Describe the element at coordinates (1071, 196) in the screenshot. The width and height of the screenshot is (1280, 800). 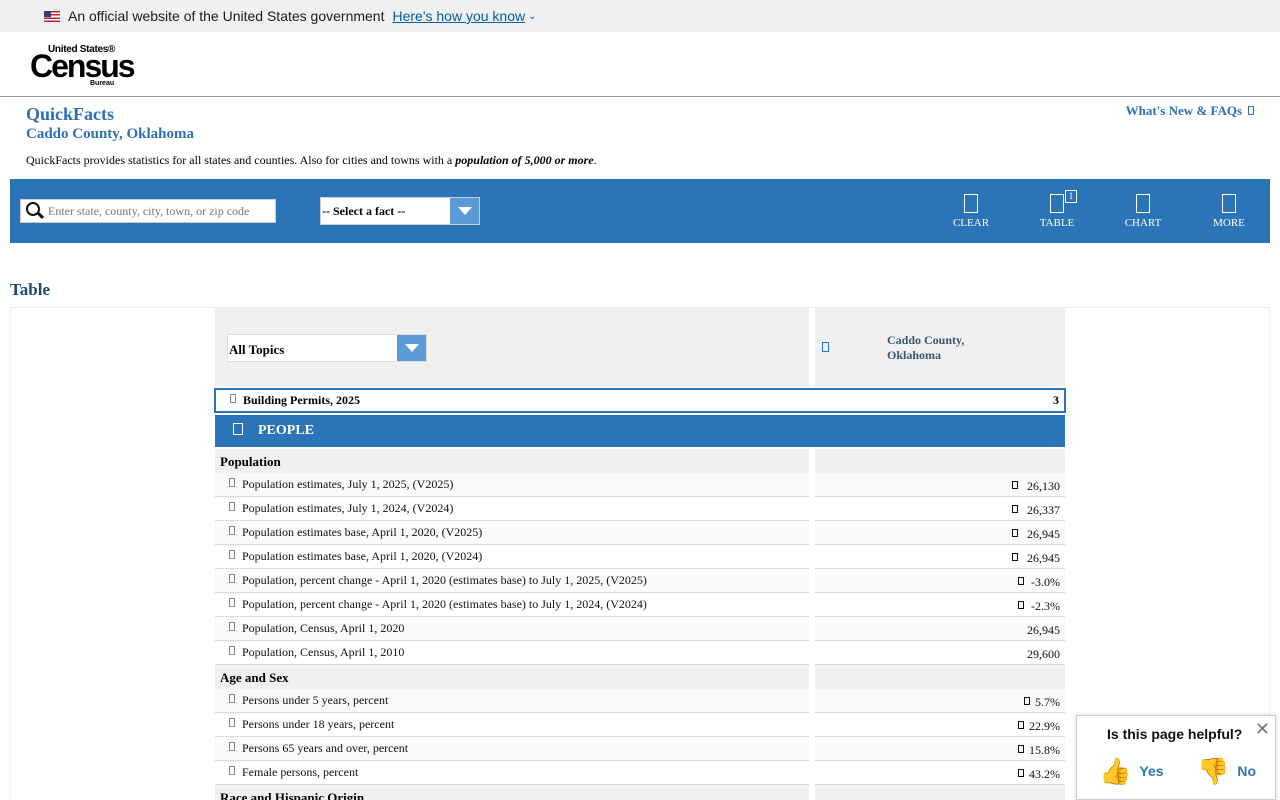
I see `table-count-badge: 1` at that location.